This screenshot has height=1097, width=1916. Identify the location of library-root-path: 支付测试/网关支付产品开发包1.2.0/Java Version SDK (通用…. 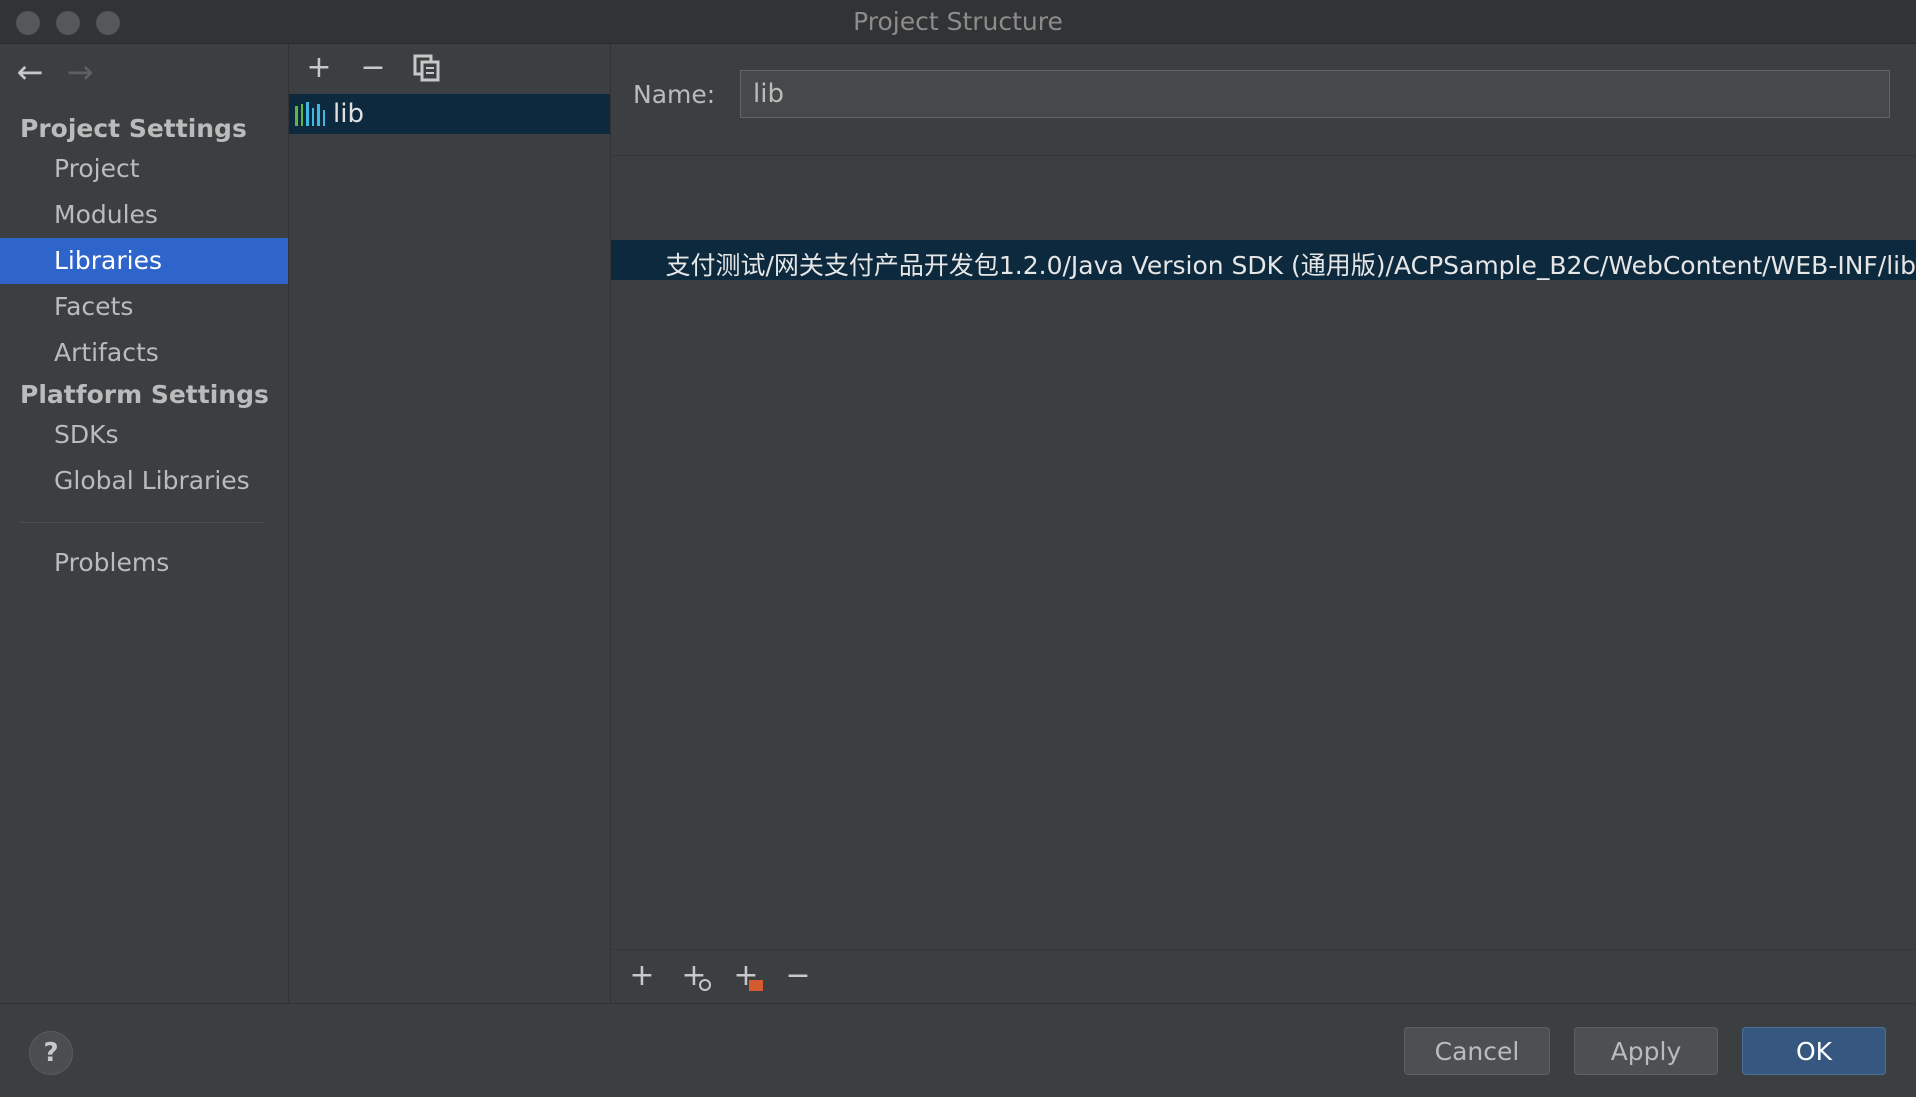
(1290, 265).